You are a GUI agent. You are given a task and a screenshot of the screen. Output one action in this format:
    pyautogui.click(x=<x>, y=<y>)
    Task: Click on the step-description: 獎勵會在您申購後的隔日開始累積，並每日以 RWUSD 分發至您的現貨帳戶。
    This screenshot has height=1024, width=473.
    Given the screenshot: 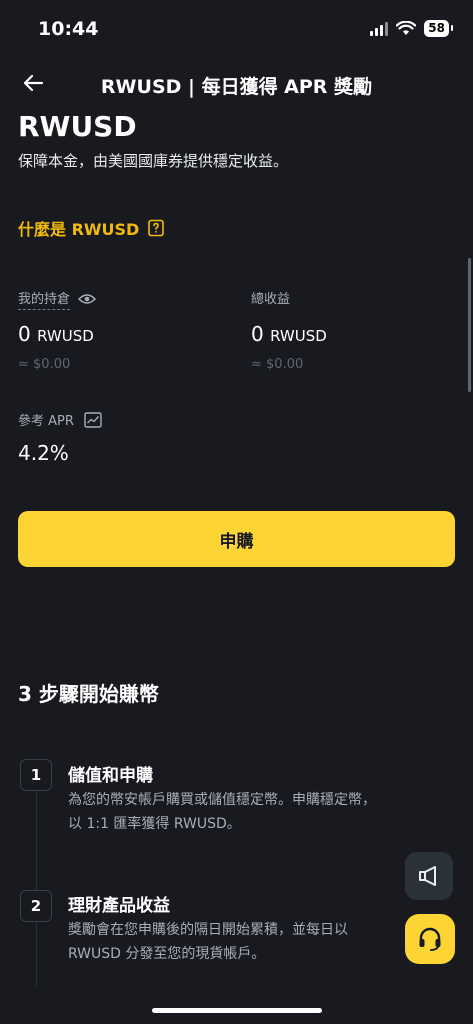 What is the action you would take?
    pyautogui.click(x=253, y=942)
    